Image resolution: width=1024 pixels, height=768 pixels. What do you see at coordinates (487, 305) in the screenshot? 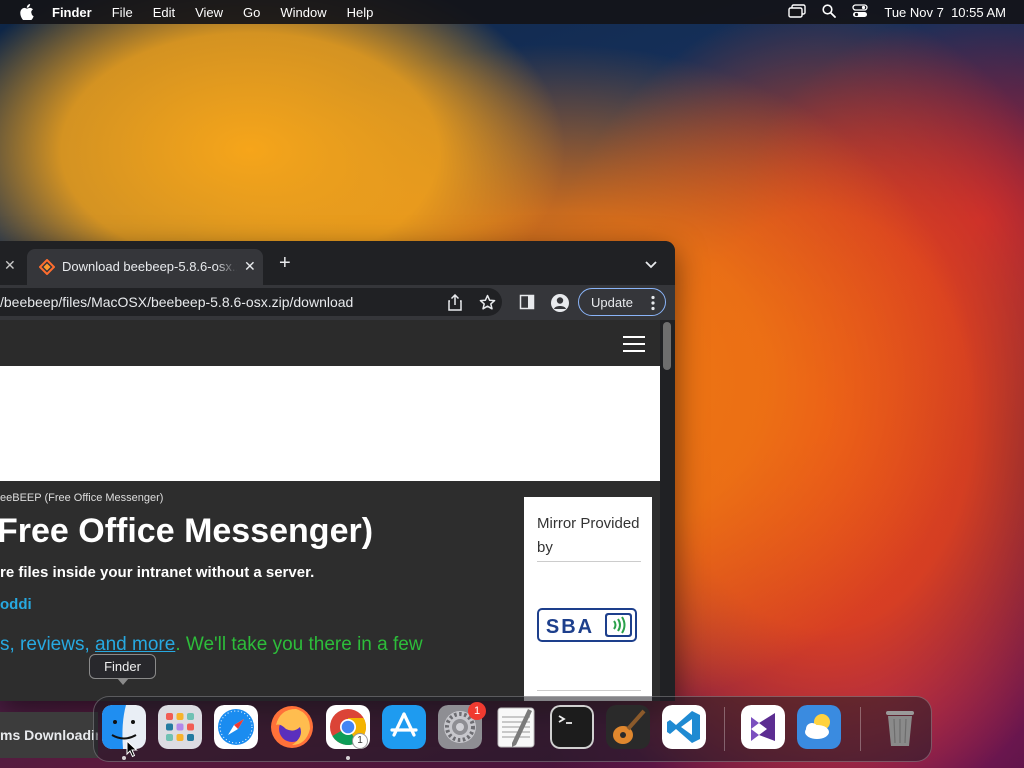
I see `bookmark-star-icon` at bounding box center [487, 305].